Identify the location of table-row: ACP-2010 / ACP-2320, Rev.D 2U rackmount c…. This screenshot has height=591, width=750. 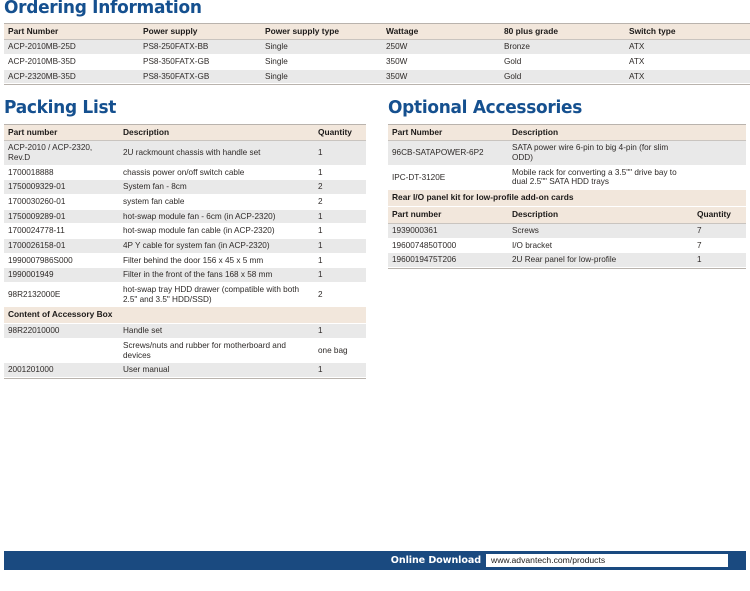
(185, 153).